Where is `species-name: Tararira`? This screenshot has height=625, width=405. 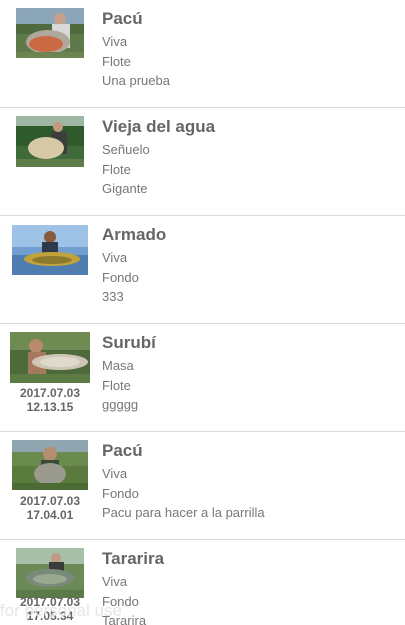 species-name: Tararira is located at coordinates (133, 558).